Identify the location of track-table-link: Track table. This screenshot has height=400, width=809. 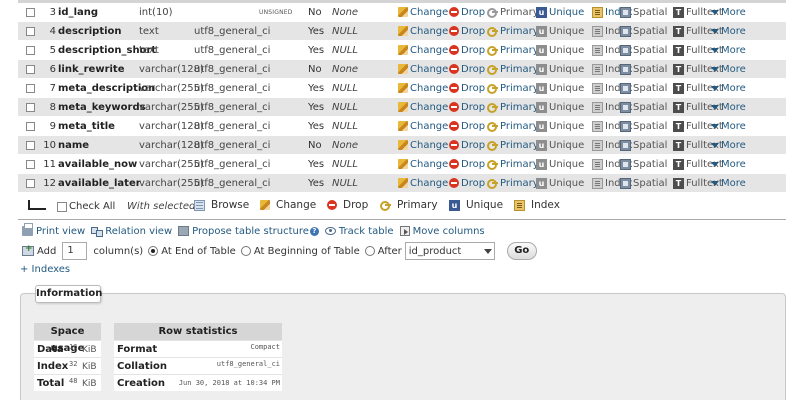
(359, 231).